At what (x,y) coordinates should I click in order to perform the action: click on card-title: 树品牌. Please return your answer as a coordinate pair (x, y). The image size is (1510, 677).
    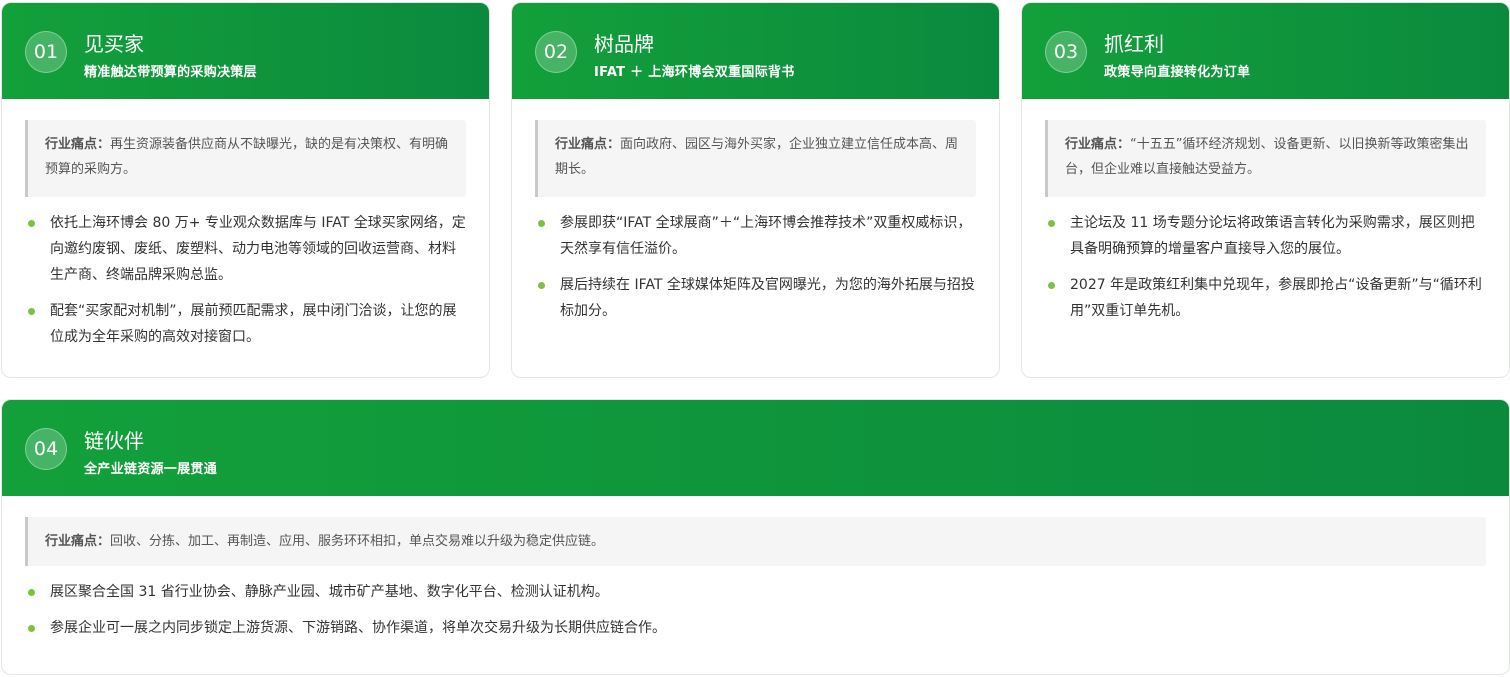
    Looking at the image, I should click on (624, 44).